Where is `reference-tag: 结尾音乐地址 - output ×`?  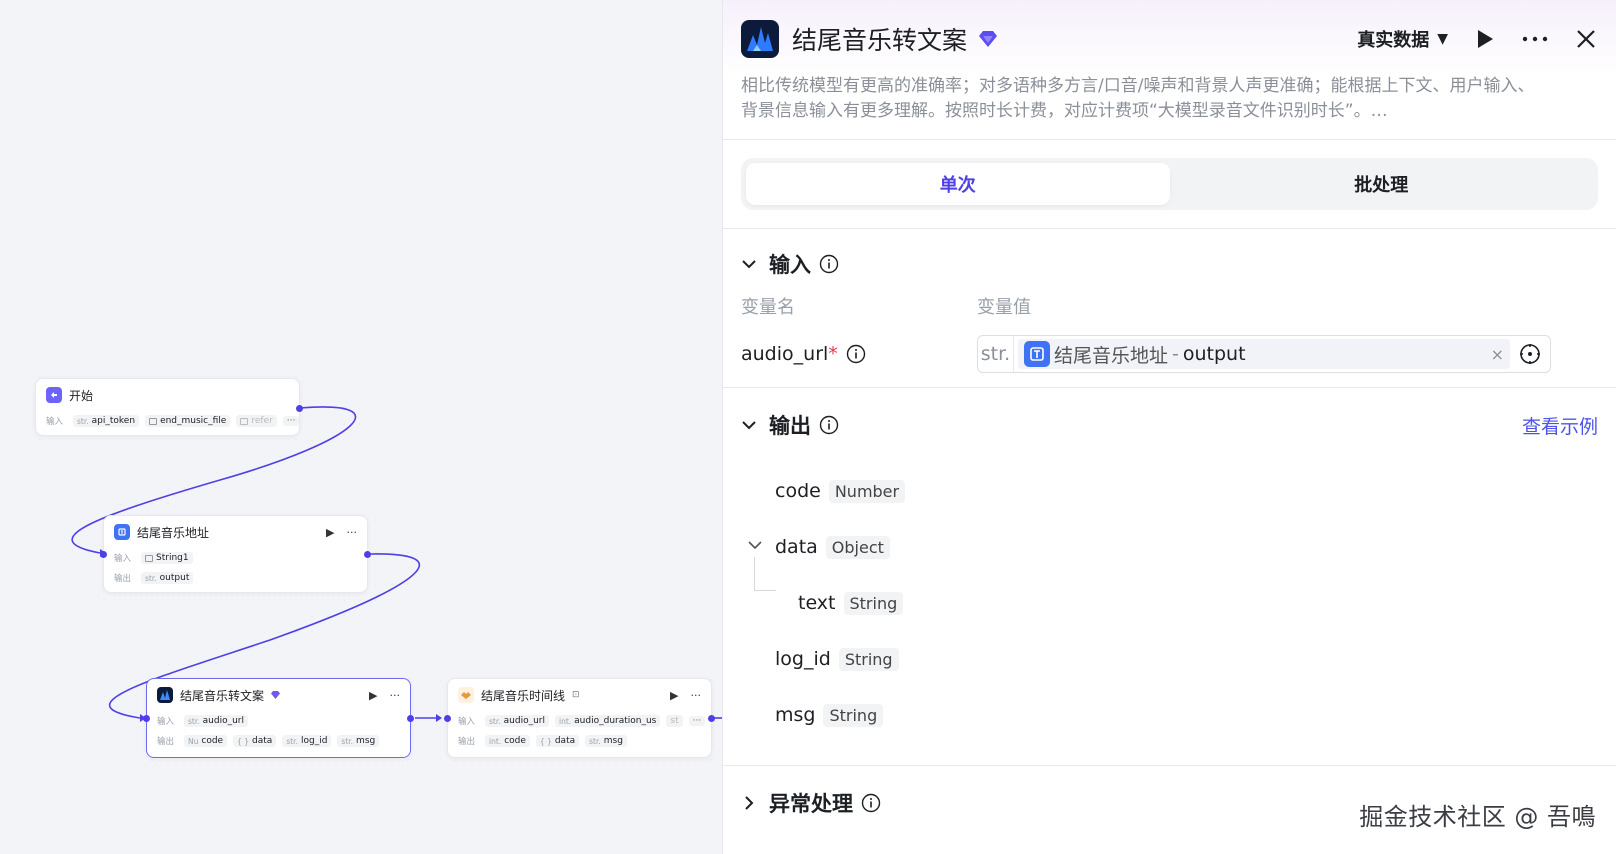 reference-tag: 结尾音乐地址 - output × is located at coordinates (1264, 354).